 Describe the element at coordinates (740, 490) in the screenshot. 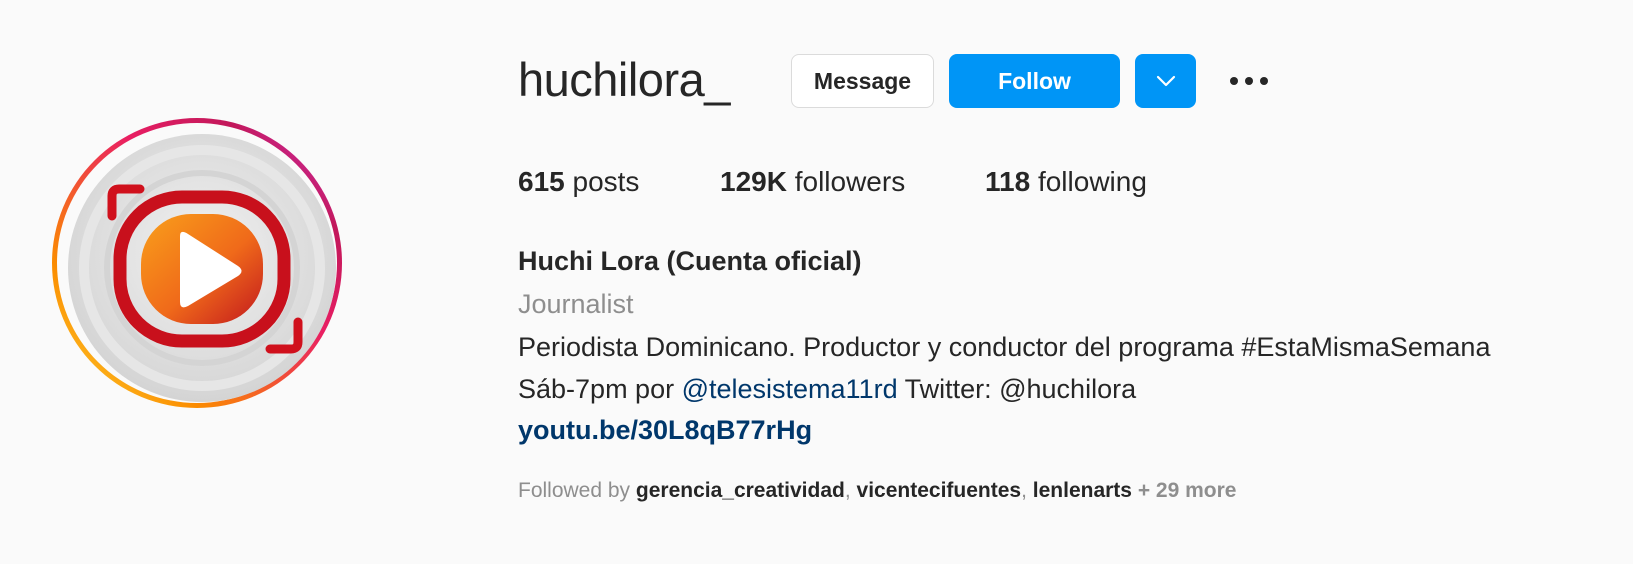

I see `followed-by-account: gerencia_creatividad` at that location.